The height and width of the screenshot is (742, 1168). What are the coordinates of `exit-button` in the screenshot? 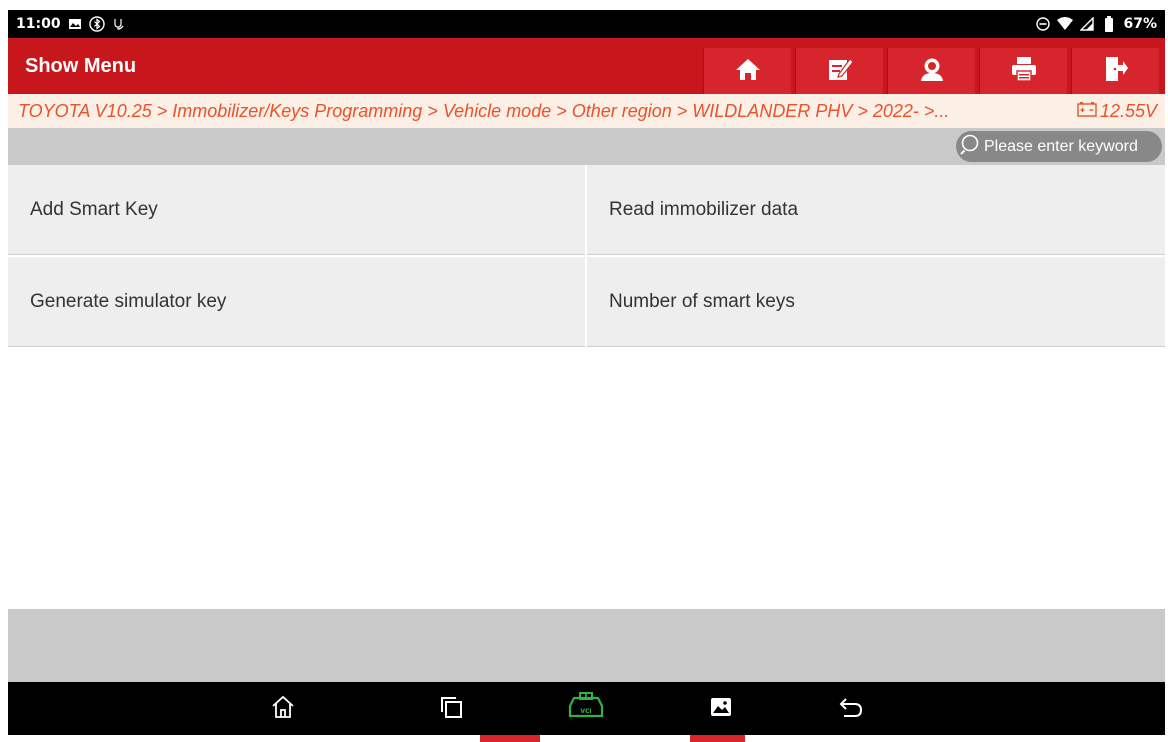 It's located at (1115, 71).